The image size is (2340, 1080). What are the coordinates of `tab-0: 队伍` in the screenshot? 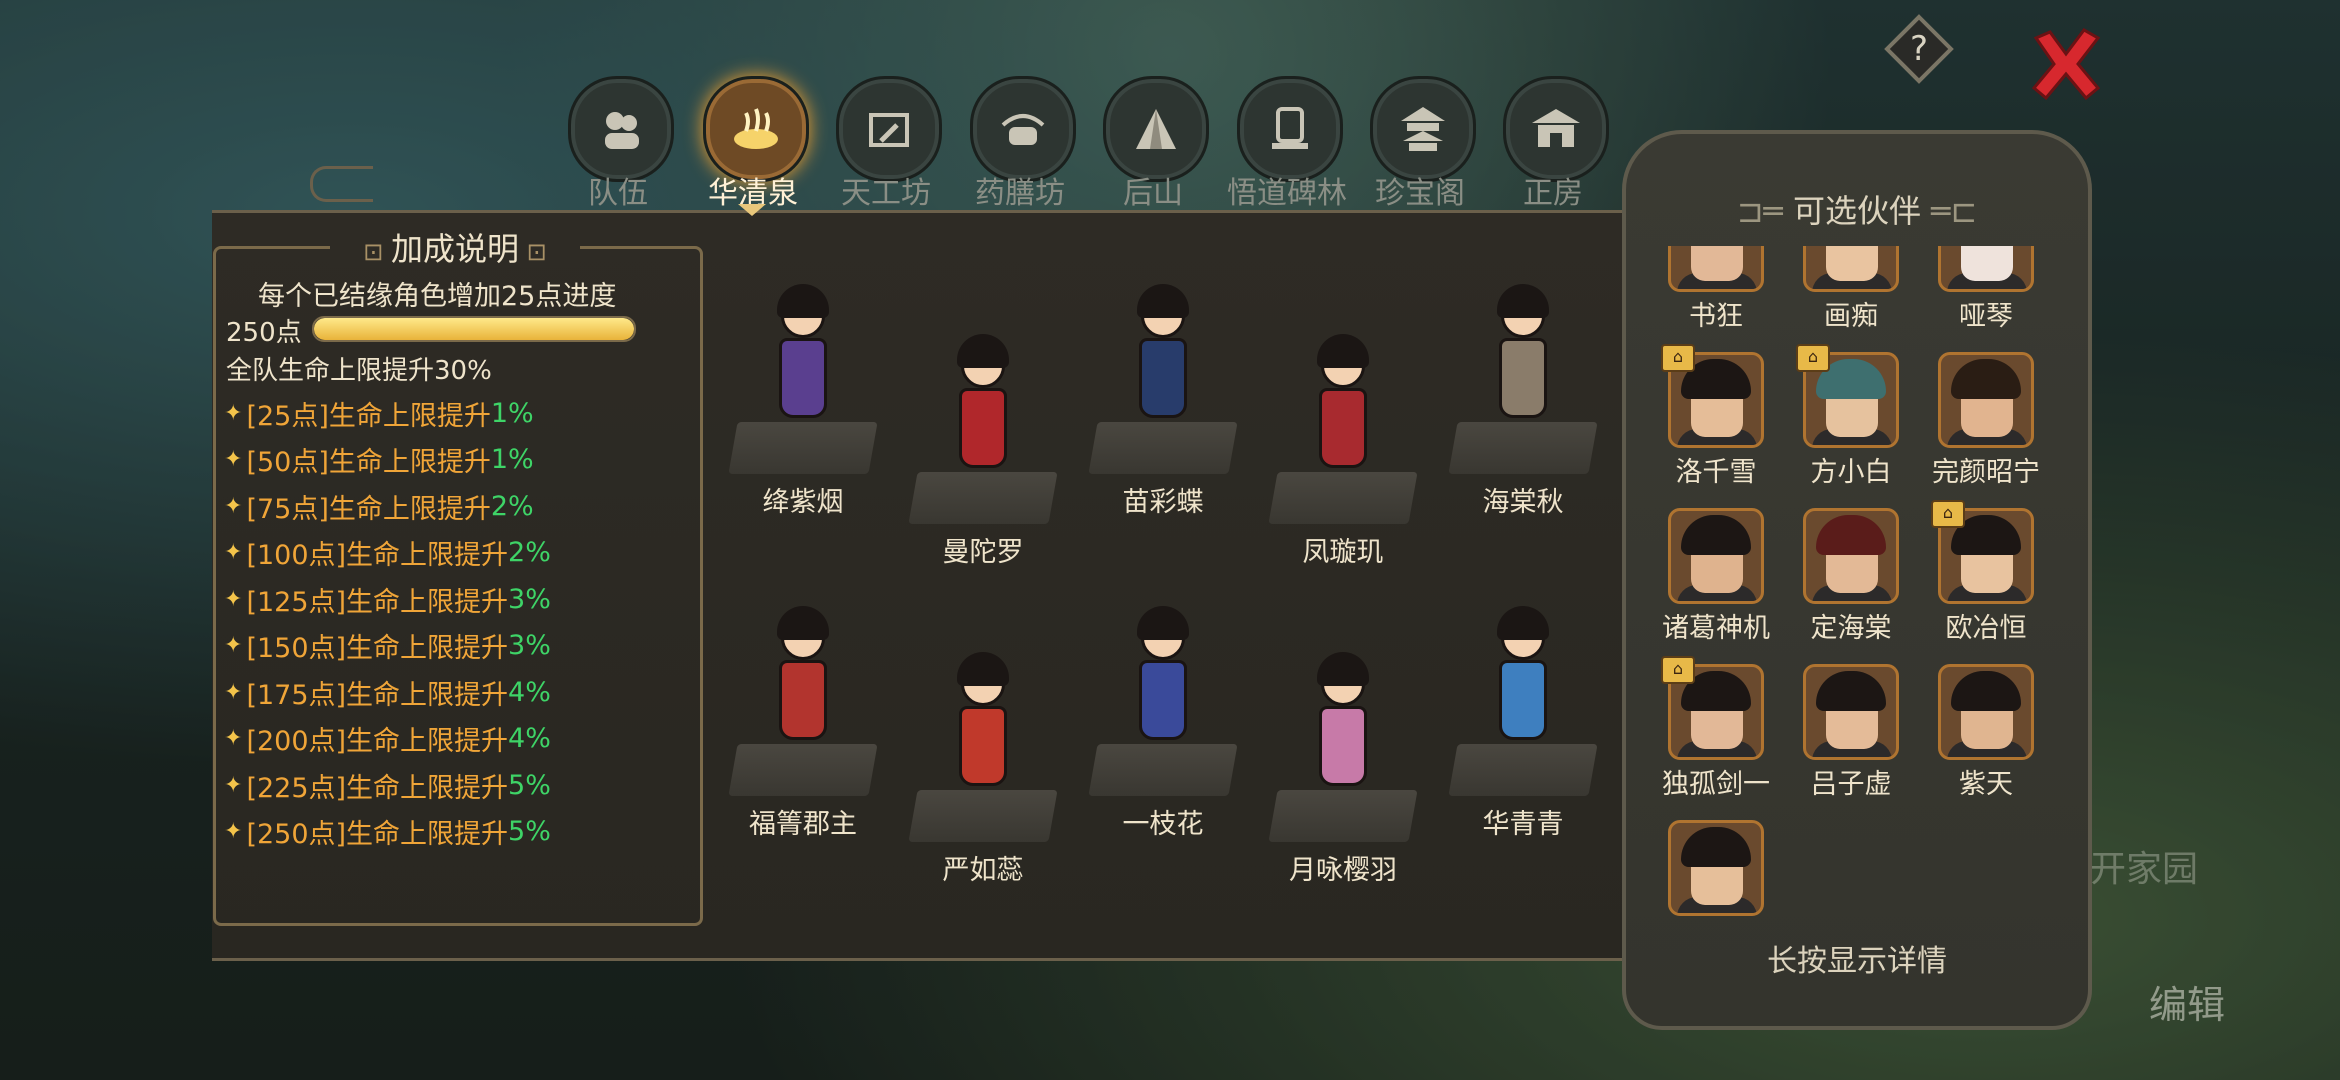 It's located at (618, 143).